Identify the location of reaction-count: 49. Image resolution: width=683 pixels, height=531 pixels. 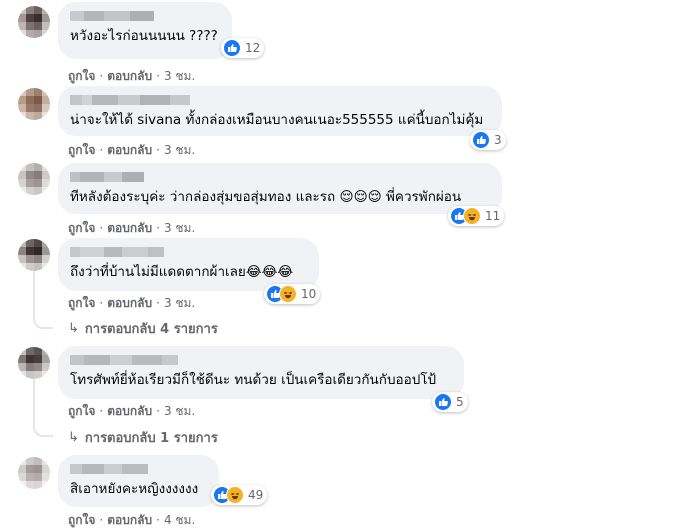
(256, 495).